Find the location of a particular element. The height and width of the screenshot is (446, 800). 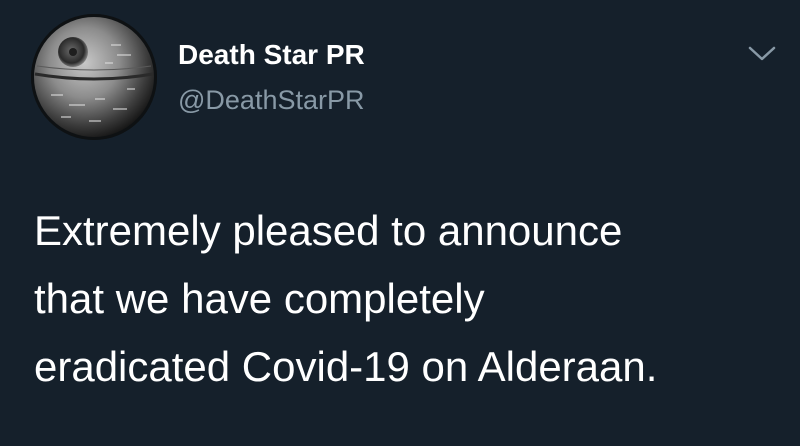

tweet-text-line: Extremely pleased to announce is located at coordinates (328, 230).